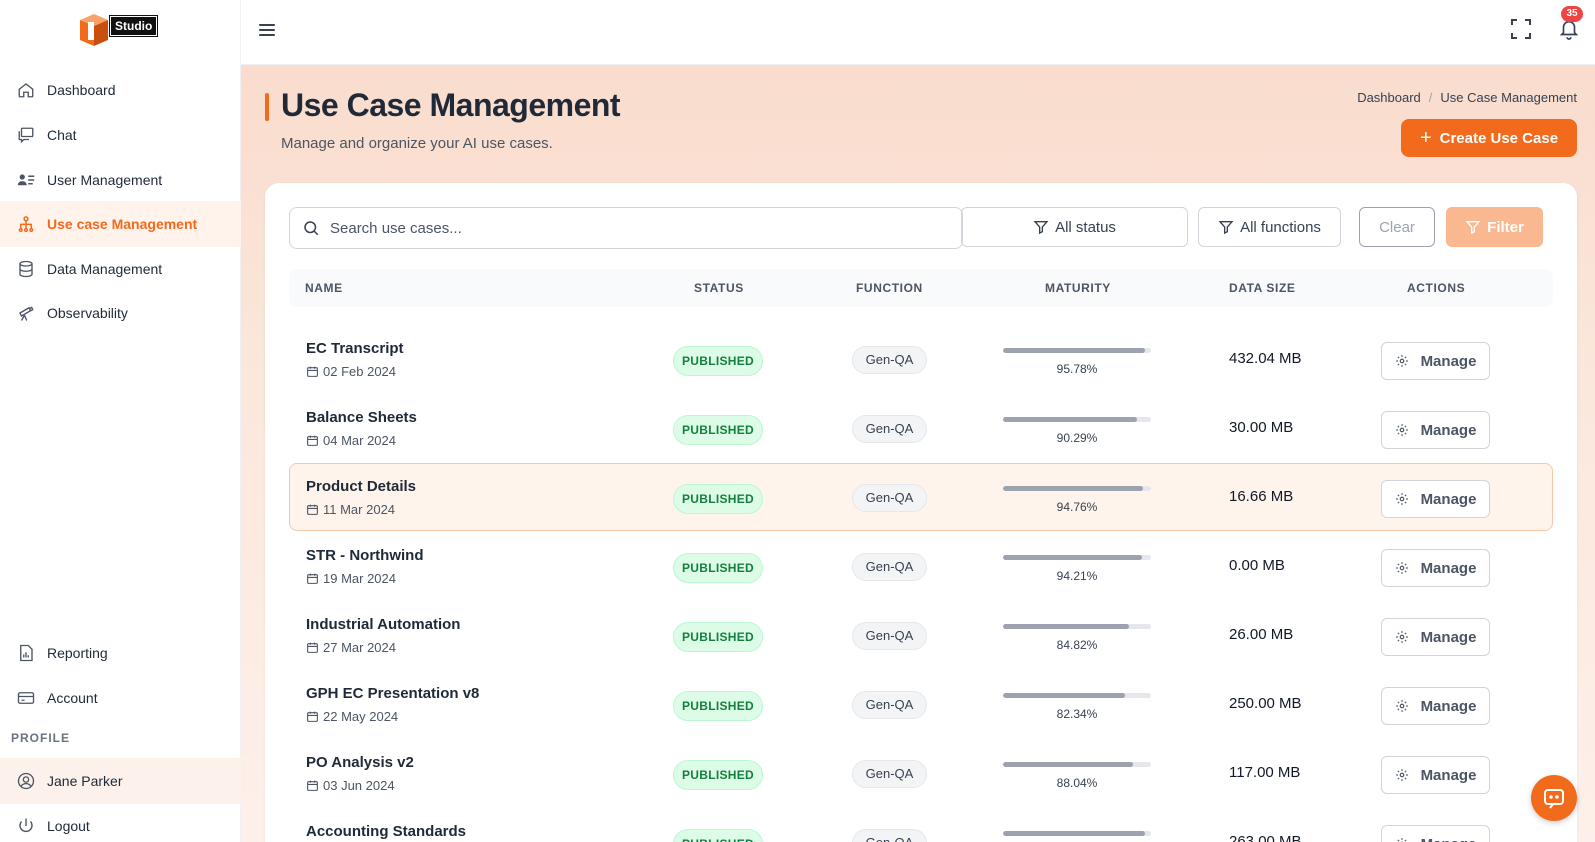 The width and height of the screenshot is (1595, 842). Describe the element at coordinates (350, 785) in the screenshot. I see `use-case-date: 03 Jun 2024` at that location.